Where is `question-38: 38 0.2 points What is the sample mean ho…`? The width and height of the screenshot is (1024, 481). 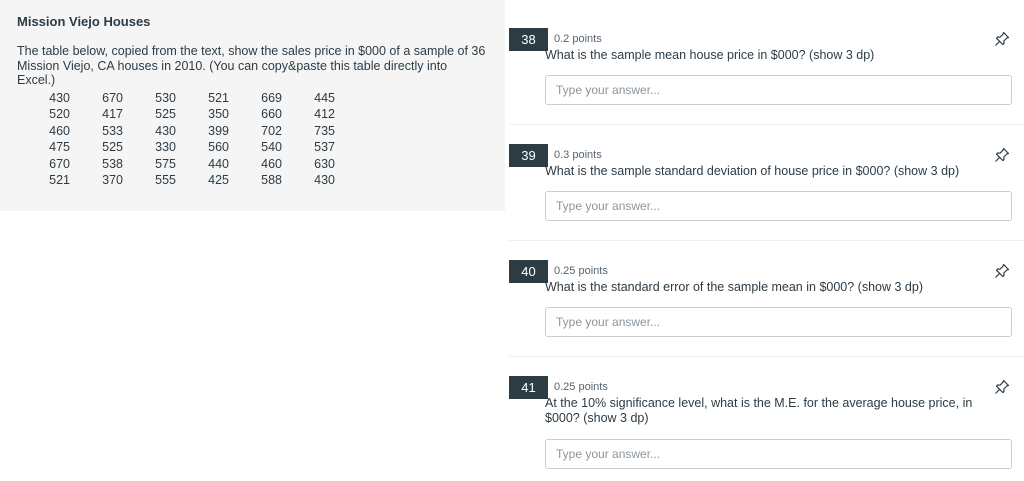
question-38: 38 0.2 points What is the sample mean ho… is located at coordinates (766, 68).